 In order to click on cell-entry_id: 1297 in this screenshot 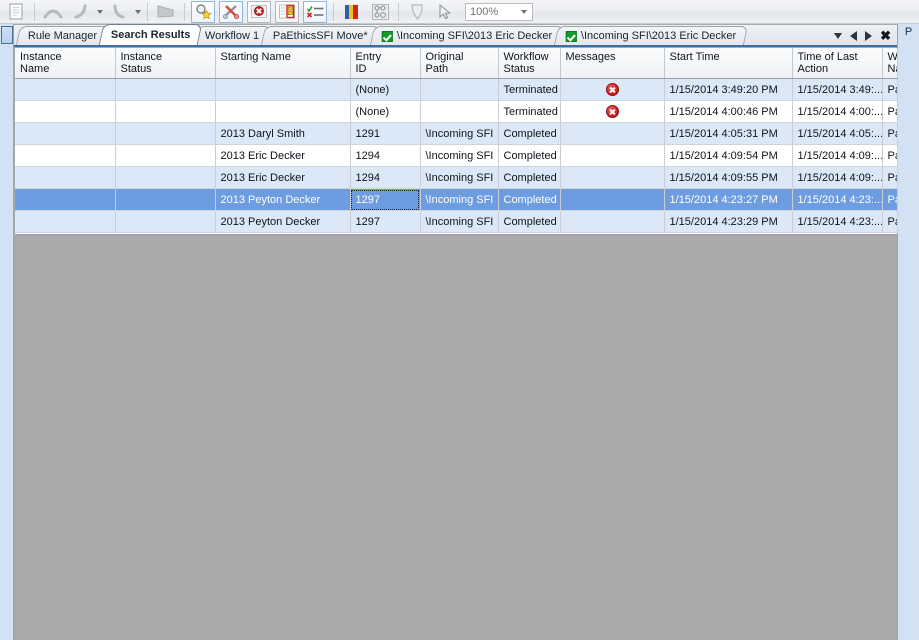, I will do `click(385, 199)`.